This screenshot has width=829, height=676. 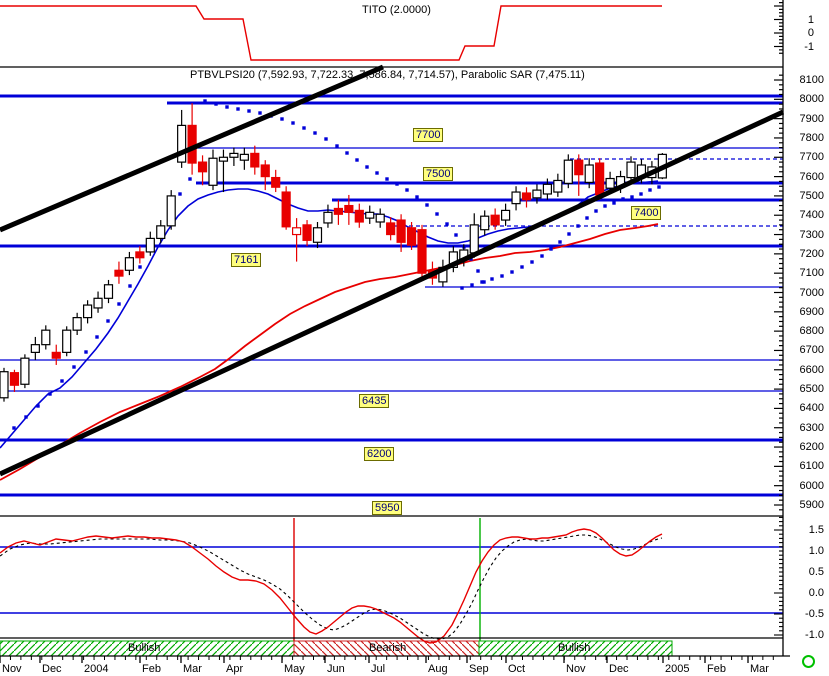 What do you see at coordinates (386, 648) in the screenshot?
I see `sentiment-band-bearish` at bounding box center [386, 648].